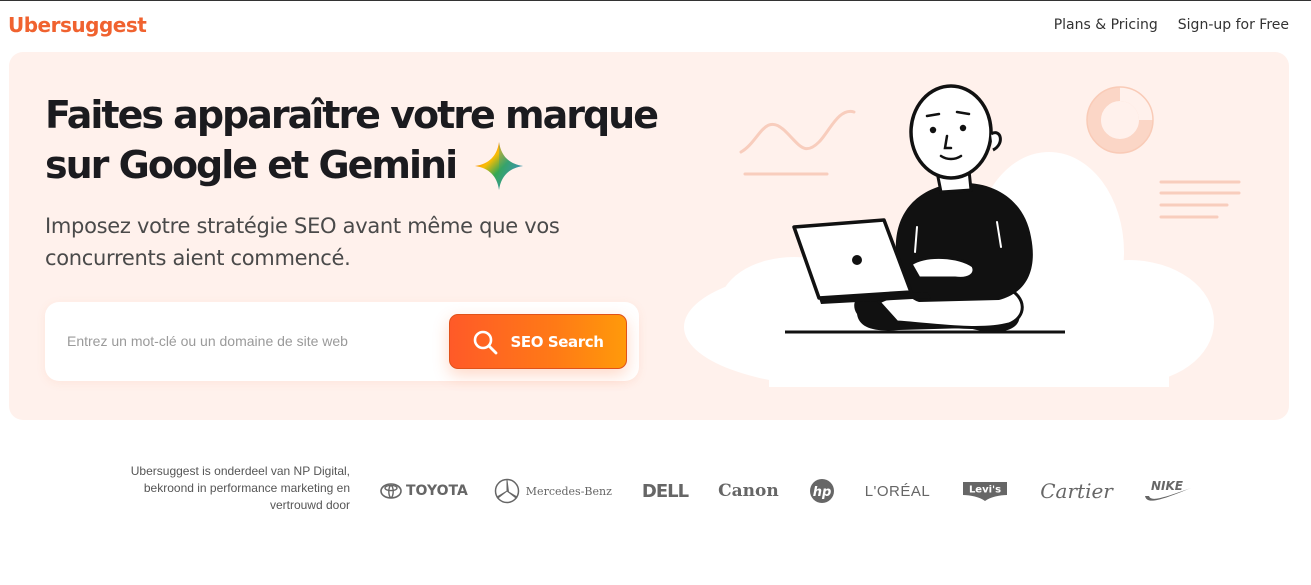 The height and width of the screenshot is (585, 1311). What do you see at coordinates (1200, 199) in the screenshot?
I see `text-lines-decoration` at bounding box center [1200, 199].